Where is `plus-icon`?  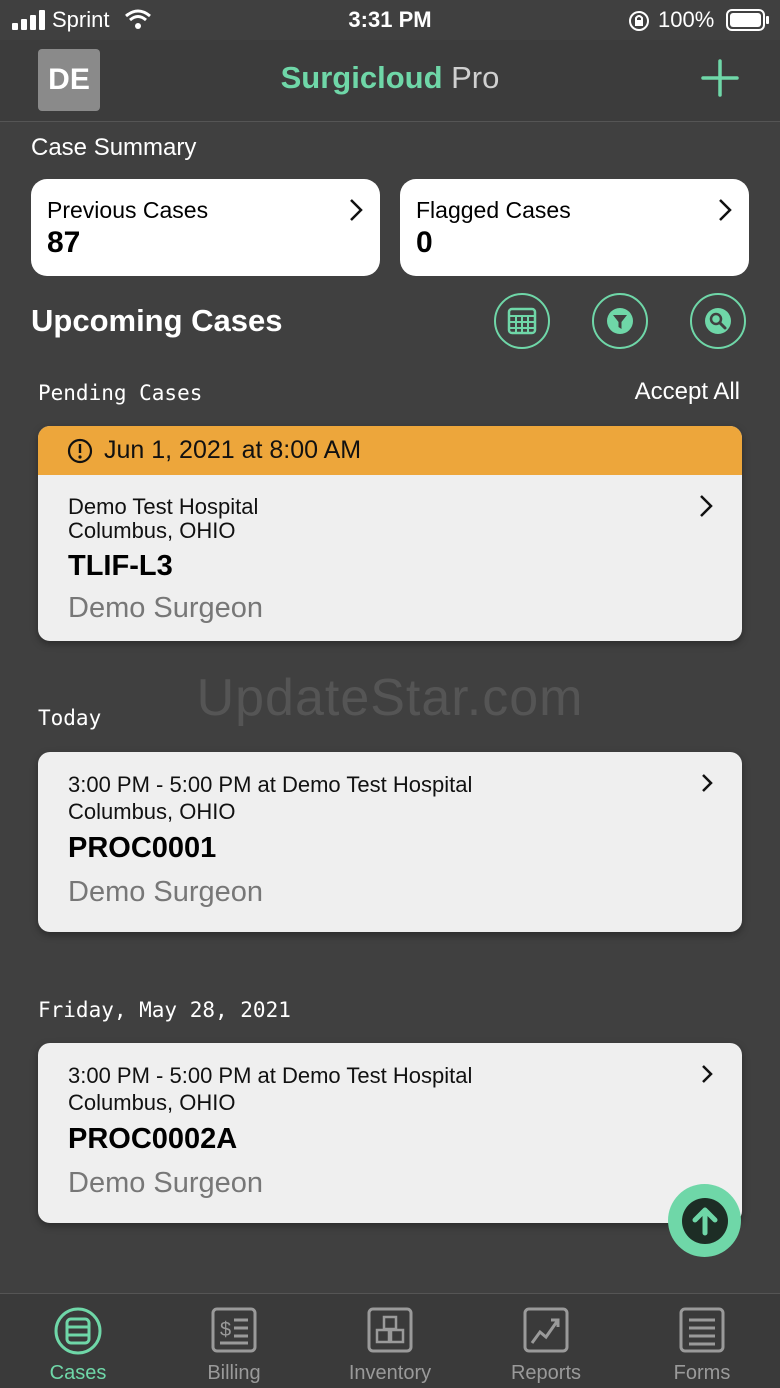 plus-icon is located at coordinates (720, 78).